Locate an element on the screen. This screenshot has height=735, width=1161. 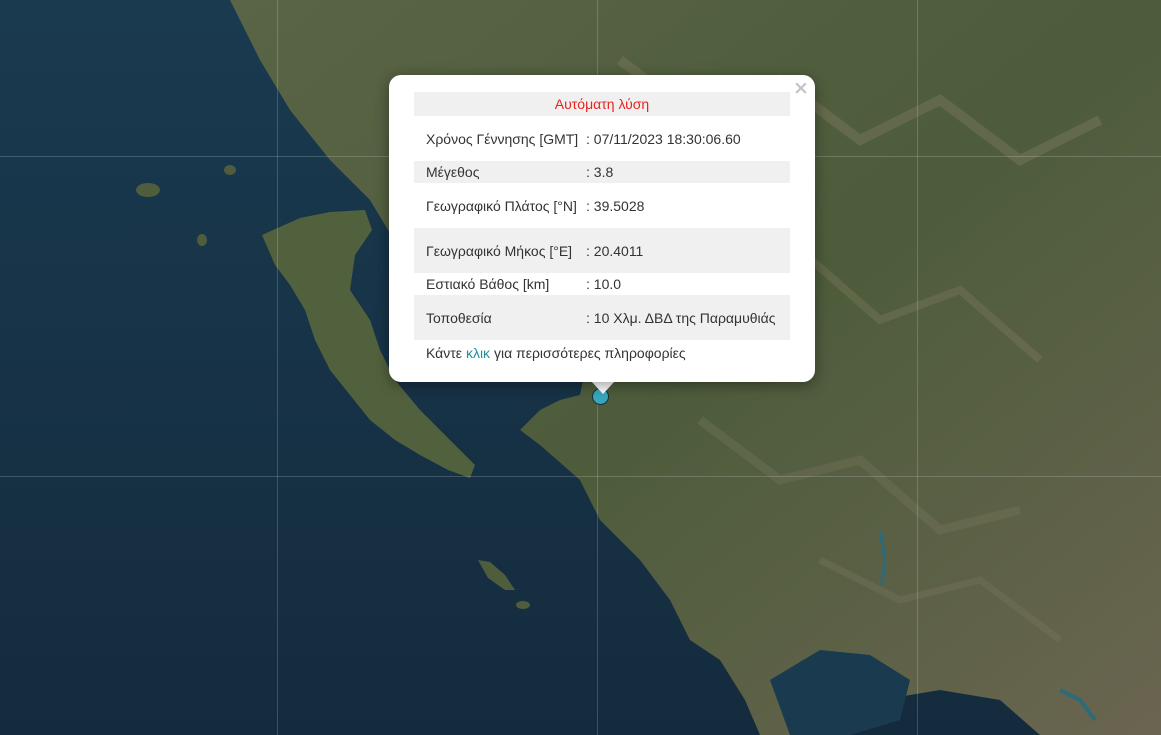
table-row: Τοποθεσία : 10 Χλμ. ΔΒΔ της Παραμυθιάς is located at coordinates (602, 317).